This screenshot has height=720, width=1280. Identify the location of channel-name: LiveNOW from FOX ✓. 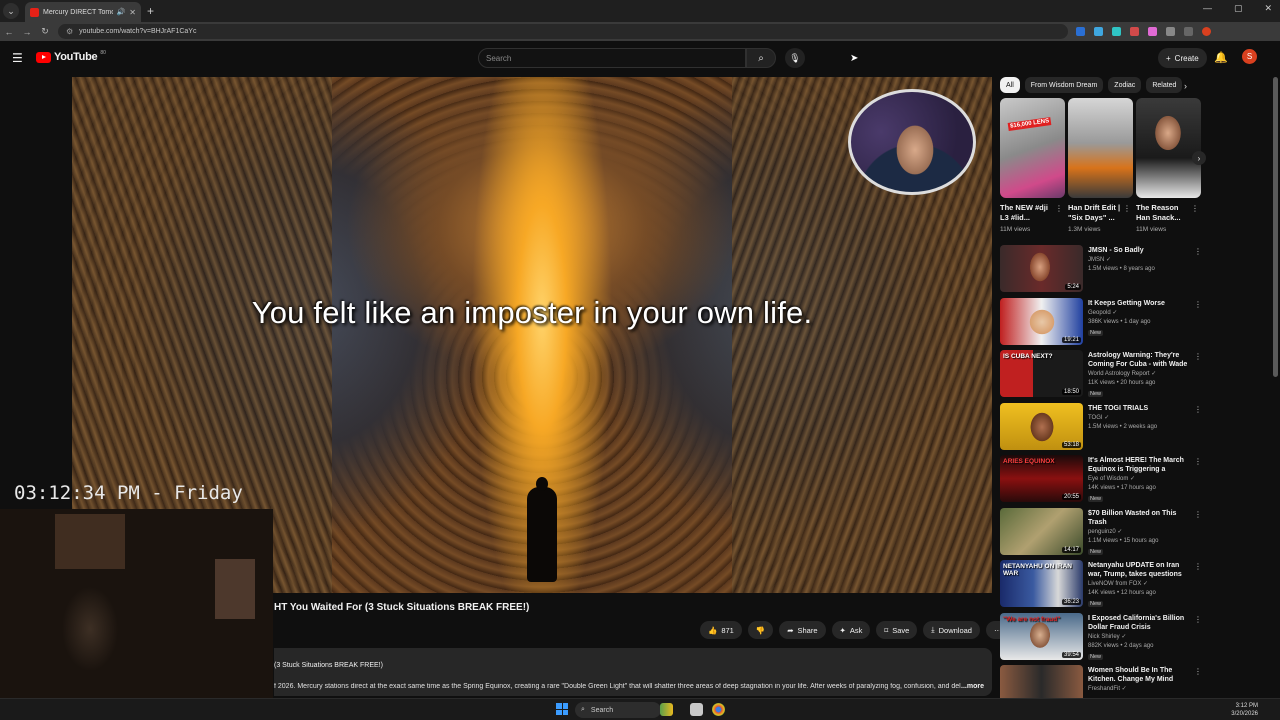
(1118, 583).